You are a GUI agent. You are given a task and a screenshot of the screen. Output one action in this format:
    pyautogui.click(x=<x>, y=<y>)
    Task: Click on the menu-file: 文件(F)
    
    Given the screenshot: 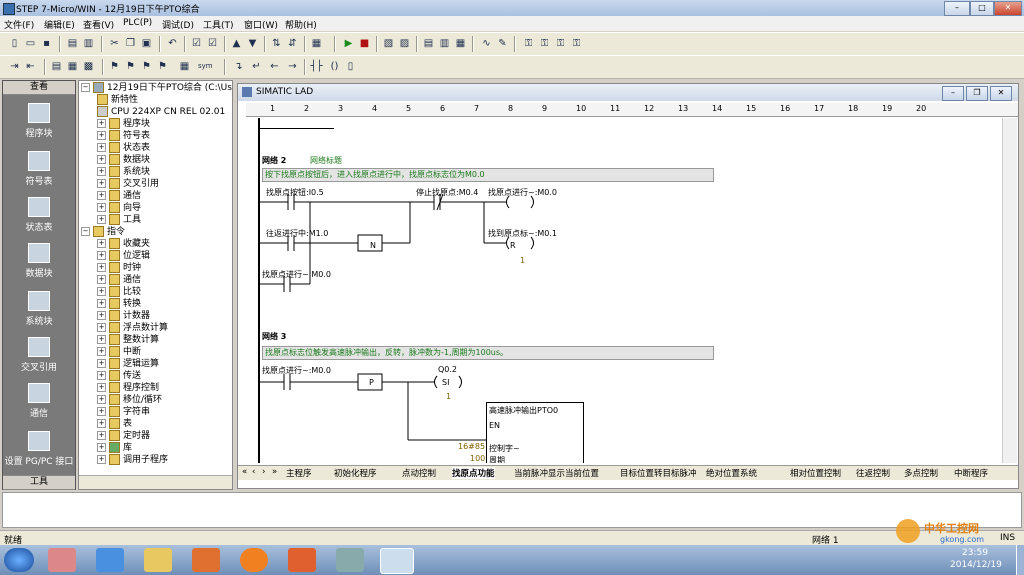 What is the action you would take?
    pyautogui.click(x=19, y=24)
    